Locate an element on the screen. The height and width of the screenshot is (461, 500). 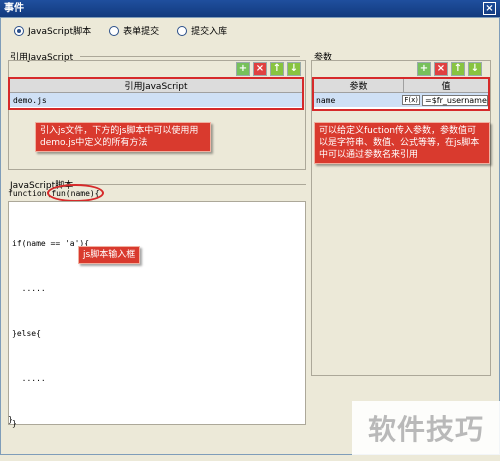
script-callout: js脚本输入框 is located at coordinates (109, 255).